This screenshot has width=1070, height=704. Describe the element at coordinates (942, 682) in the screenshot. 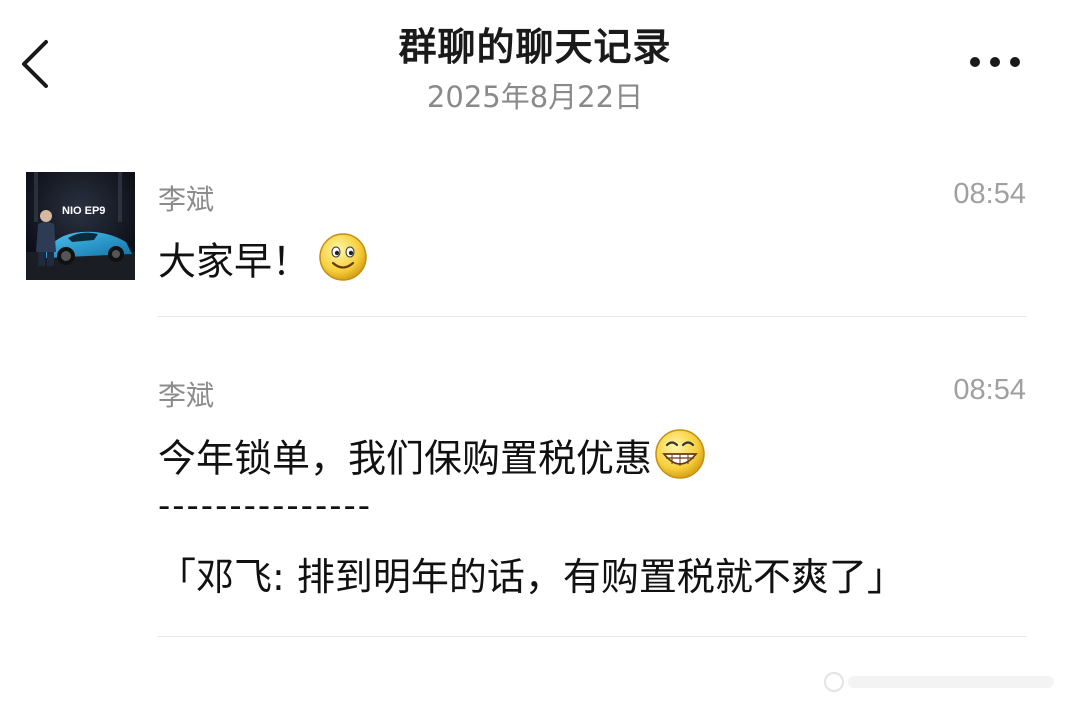

I see `watermark` at that location.